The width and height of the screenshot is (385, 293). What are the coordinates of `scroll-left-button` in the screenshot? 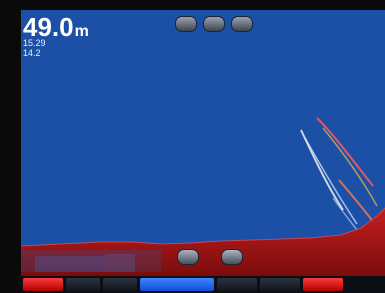 It's located at (188, 257).